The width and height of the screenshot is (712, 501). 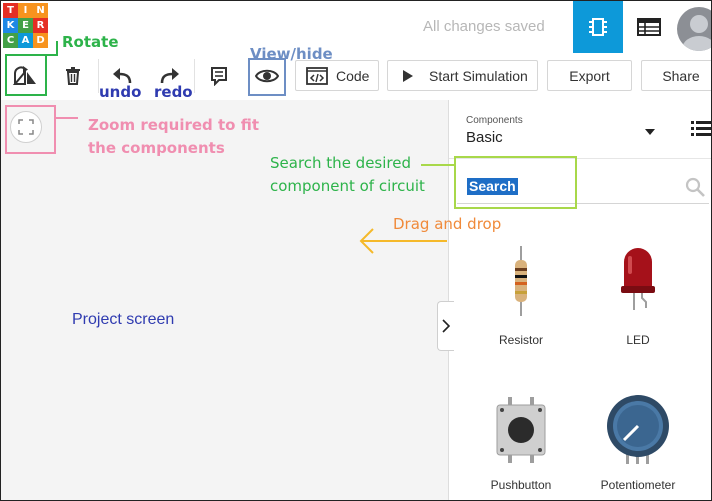 I want to click on component-potentiometer: Potentiometer, so click(x=638, y=445).